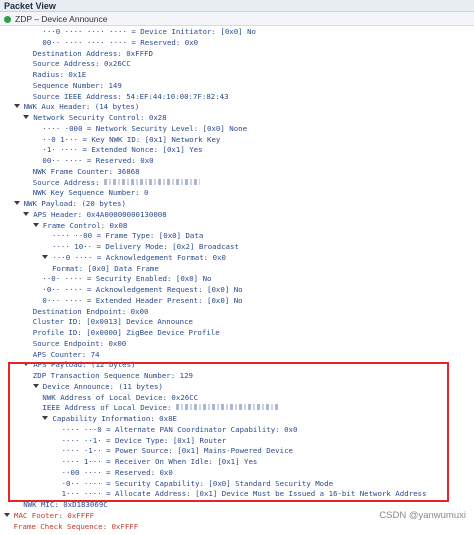 The width and height of the screenshot is (474, 535). I want to click on tree-row-text: ·1· ···· = Extended Nonce: [0x1] Yes, so click(122, 150).